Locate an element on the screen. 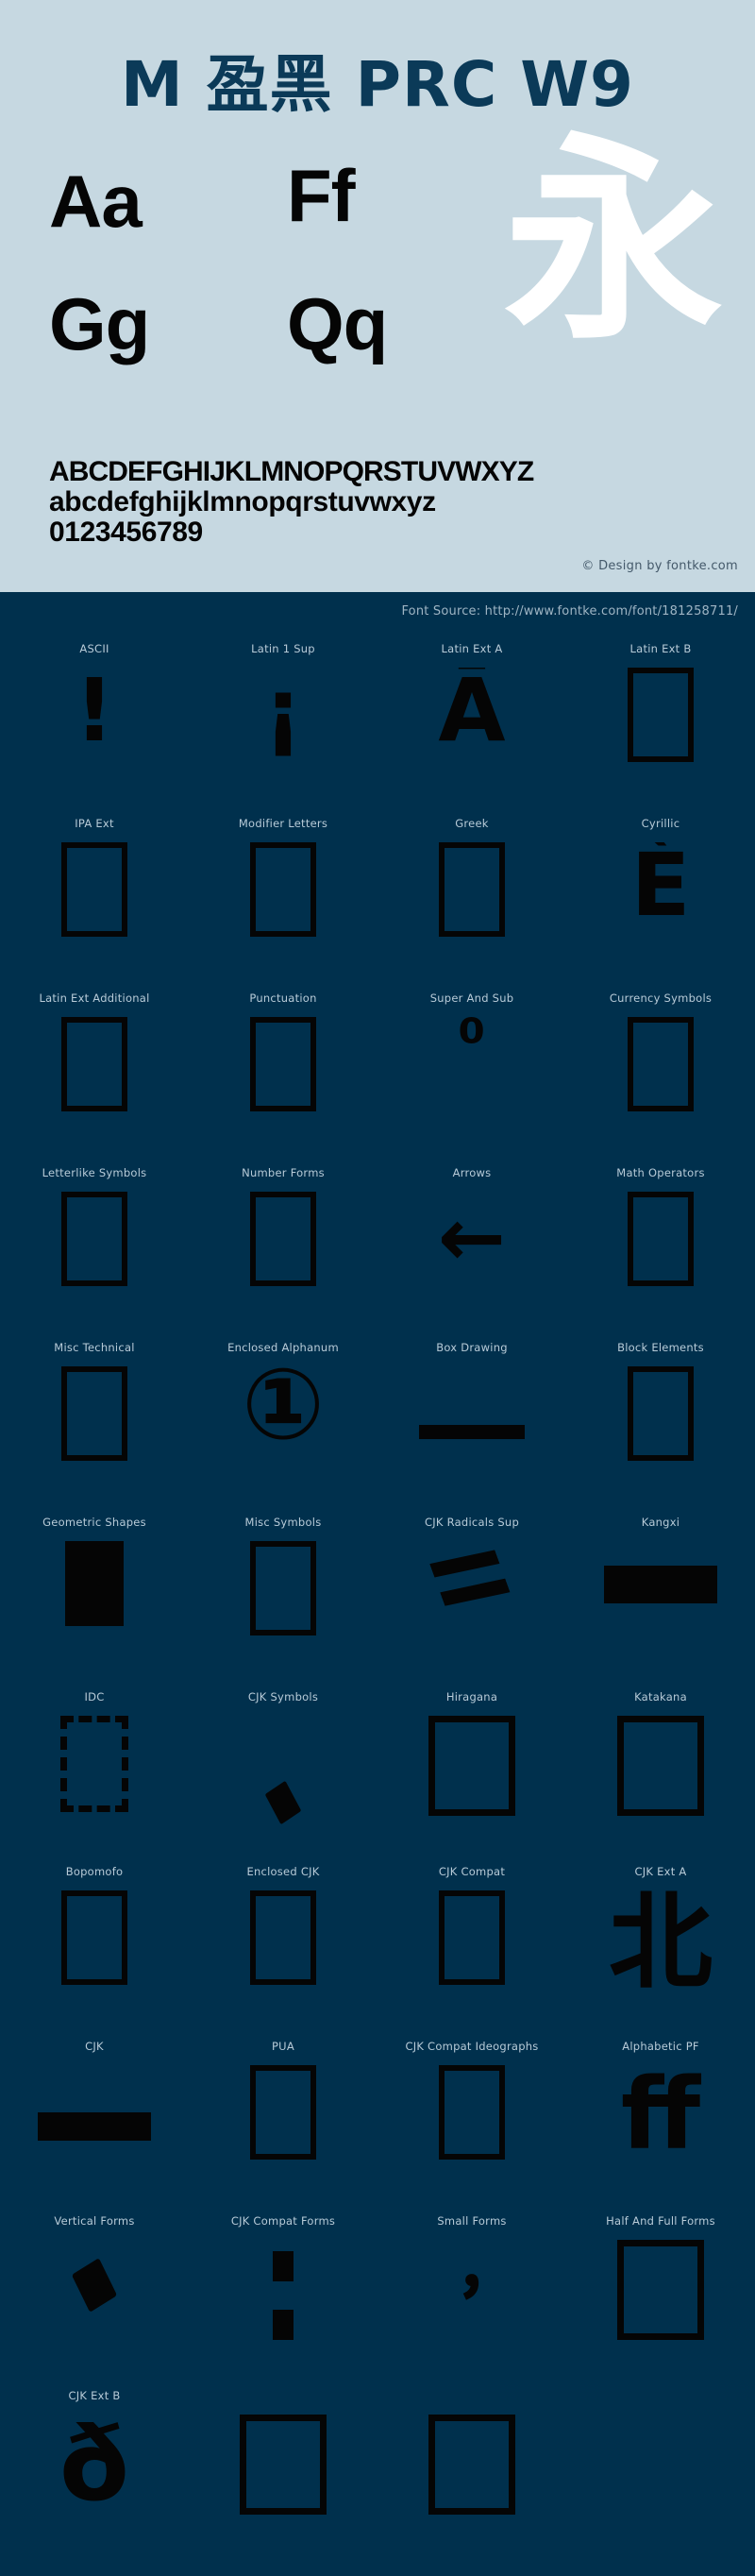  unicode-block-cell: Currency Symbols is located at coordinates (660, 1066).